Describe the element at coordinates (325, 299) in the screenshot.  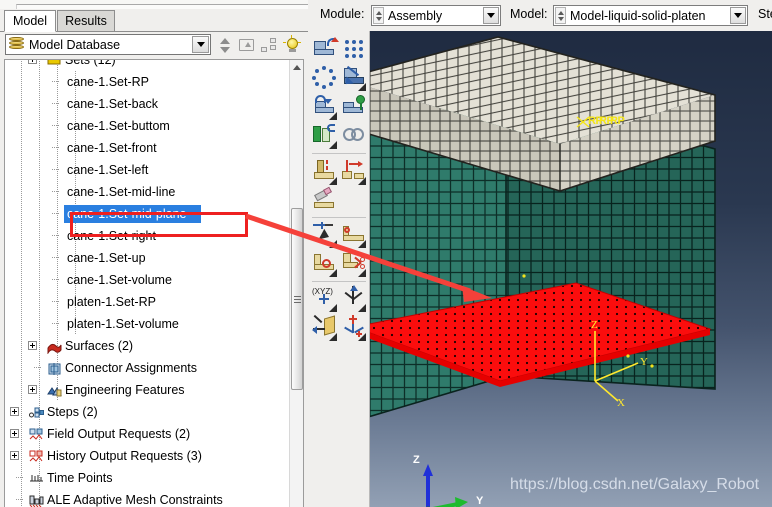
I see `create-datum-csys-xyz-icon: (XYZ)` at that location.